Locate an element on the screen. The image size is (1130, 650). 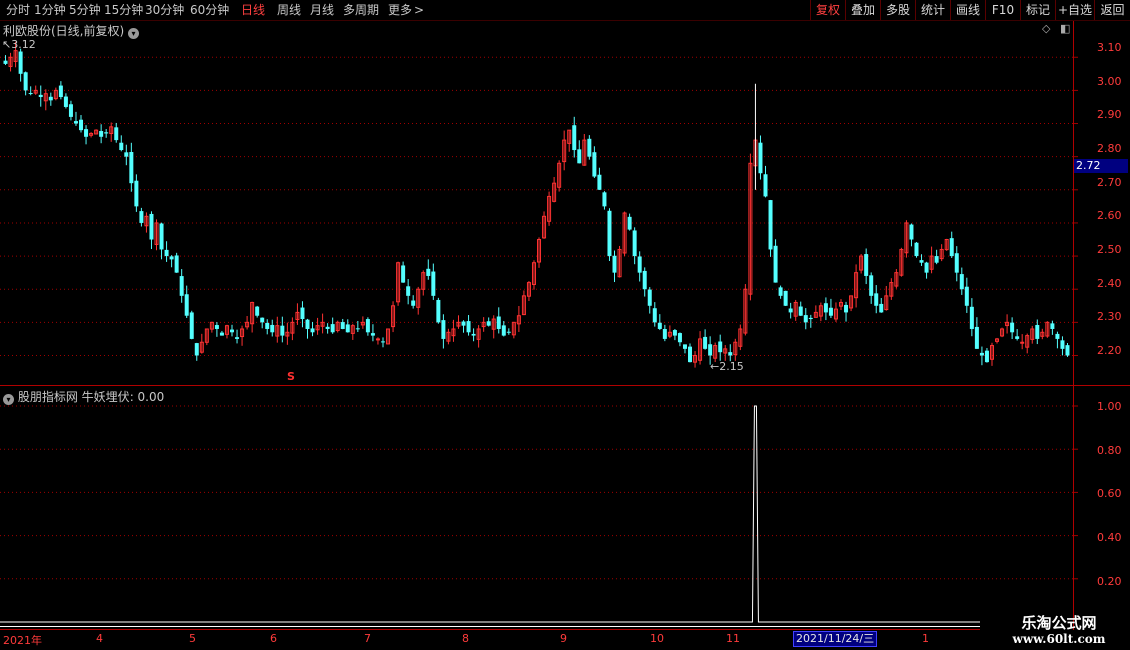
watermark-name: 乐淘公式网 is located at coordinates (1059, 623).